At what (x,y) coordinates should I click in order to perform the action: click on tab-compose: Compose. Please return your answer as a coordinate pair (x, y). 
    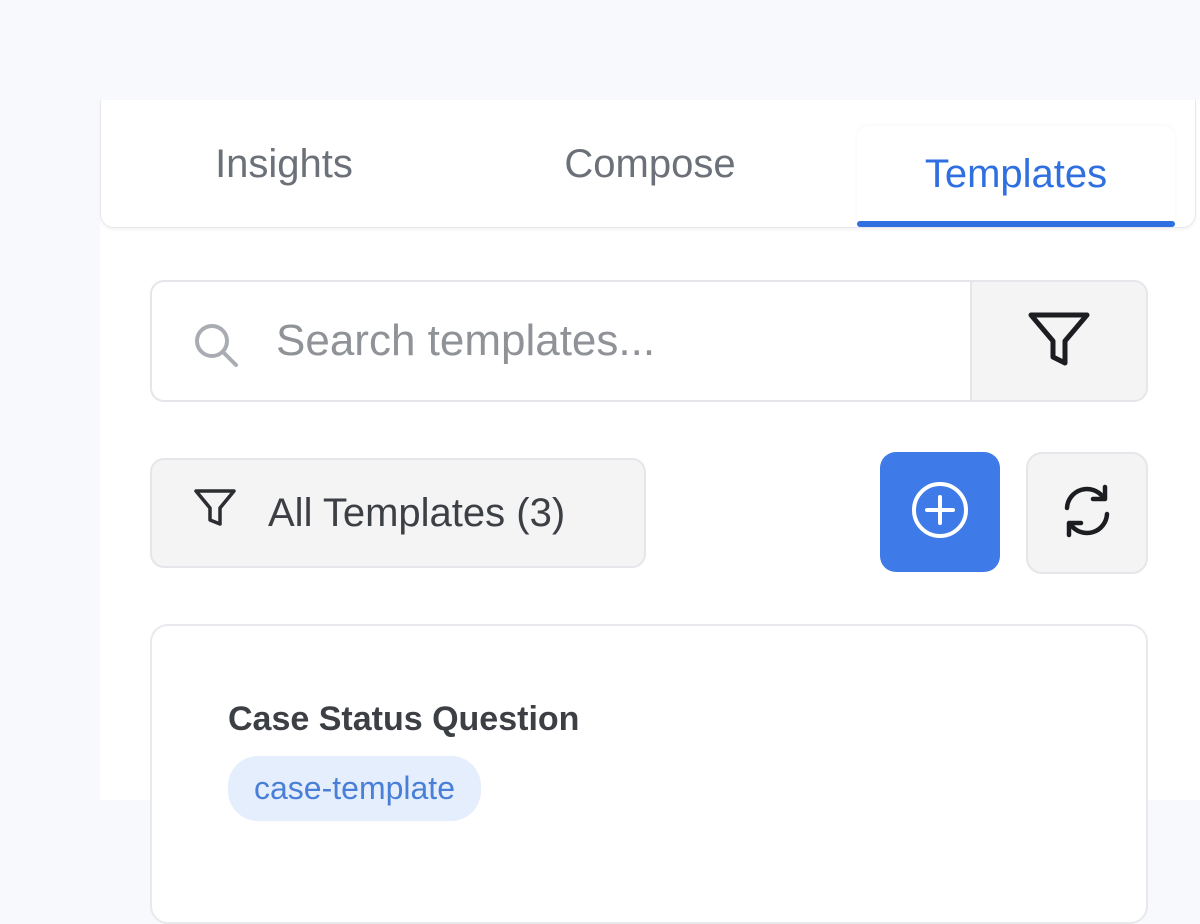
    Looking at the image, I should click on (650, 164).